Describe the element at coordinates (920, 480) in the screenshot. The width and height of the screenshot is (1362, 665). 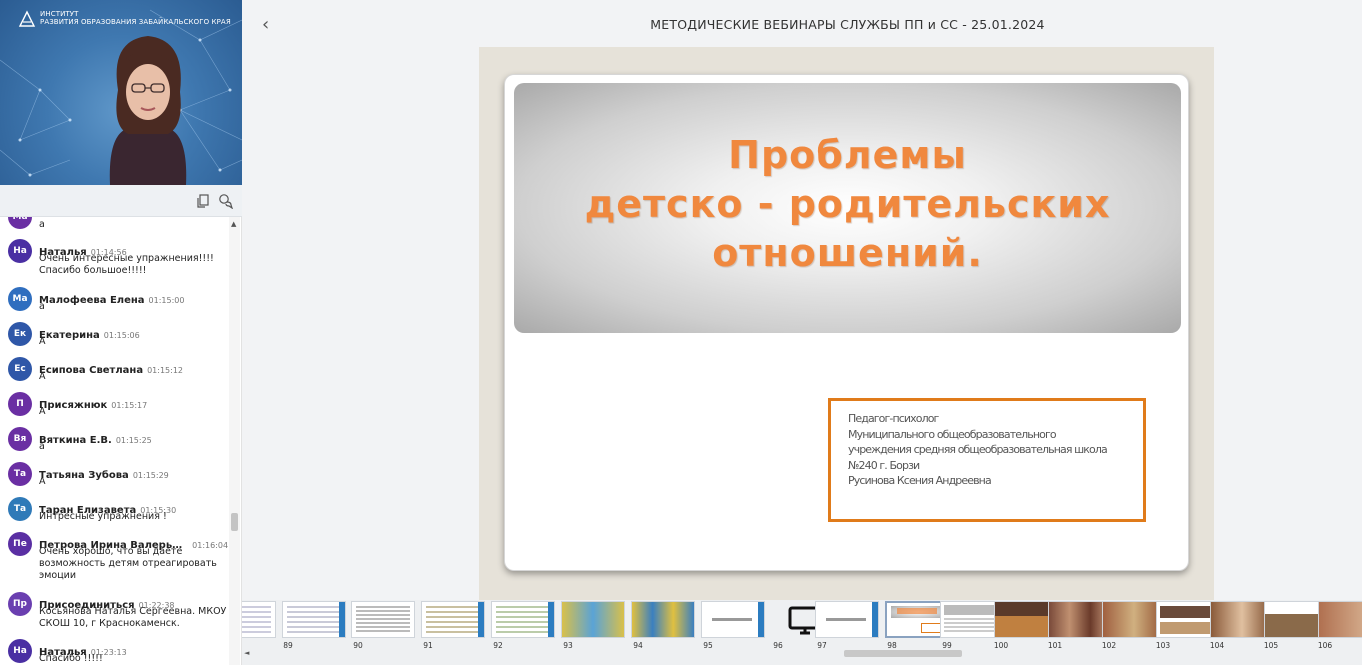
I see `author-info-line: Русинова Ксения Андреевна` at that location.